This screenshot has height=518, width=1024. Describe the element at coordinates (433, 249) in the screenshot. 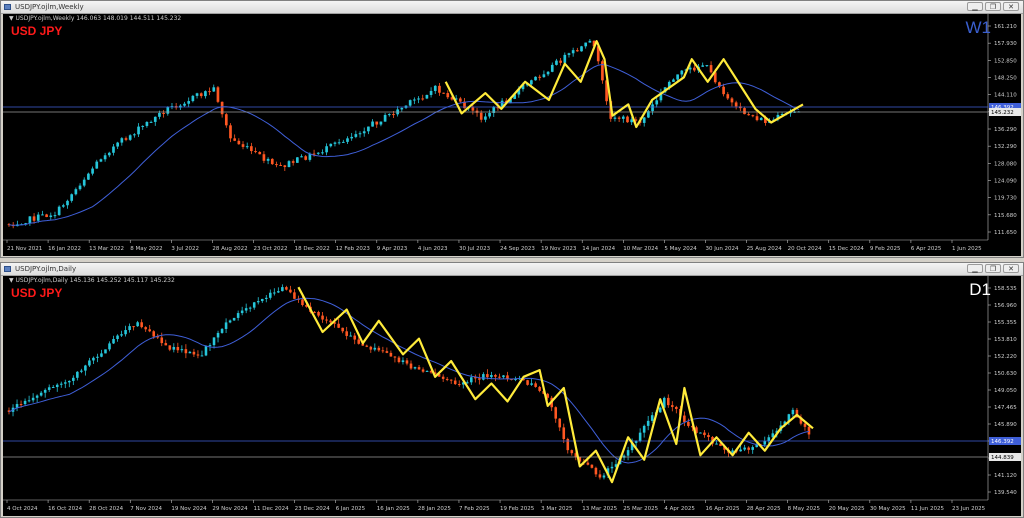

I see `date-tick-label: 4 Jun 2023` at that location.